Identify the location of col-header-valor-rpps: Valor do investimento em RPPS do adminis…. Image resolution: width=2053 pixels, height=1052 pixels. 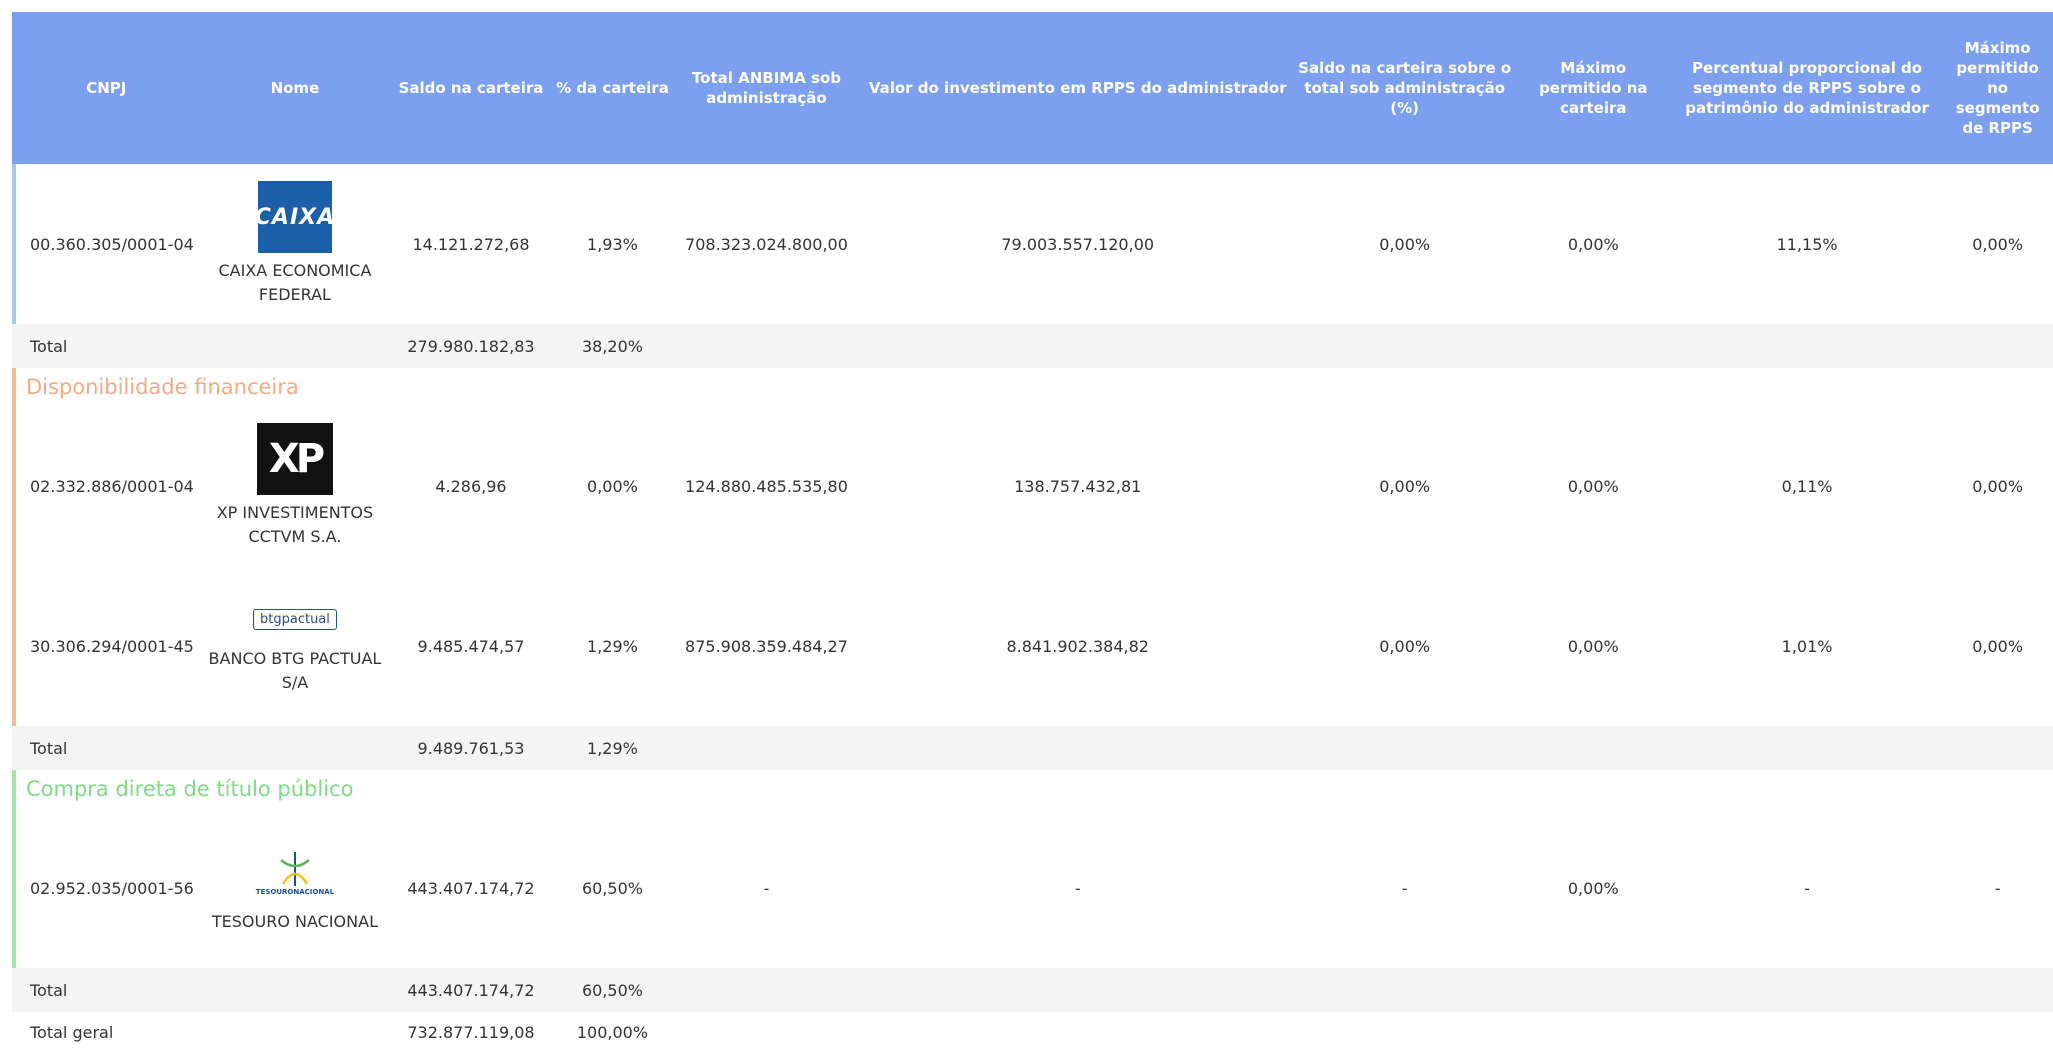
(1077, 88).